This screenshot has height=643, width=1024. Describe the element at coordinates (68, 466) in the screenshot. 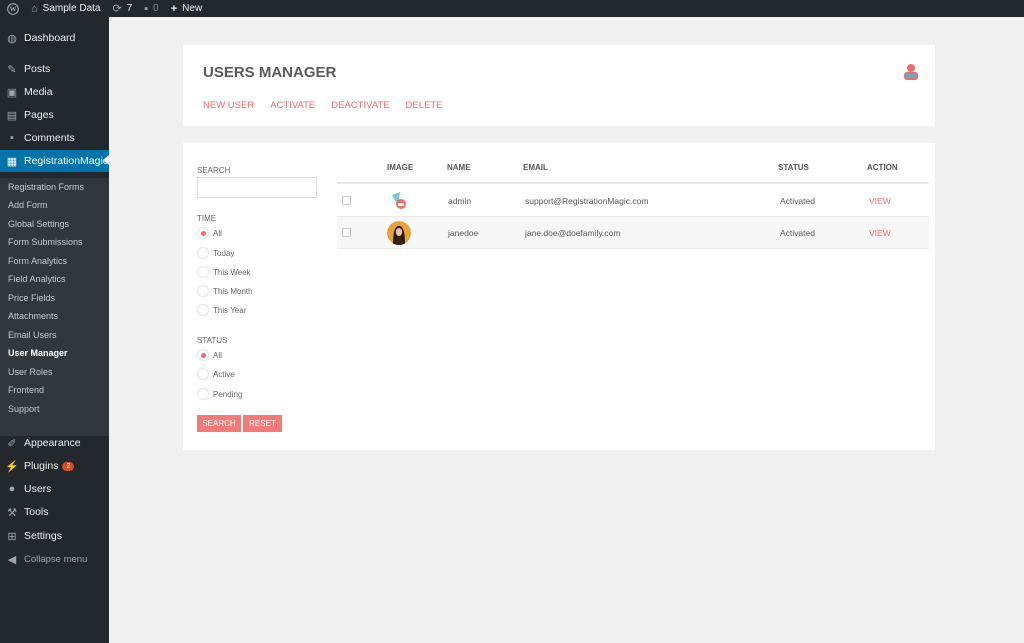

I see `plugins-update-badge: 2` at that location.